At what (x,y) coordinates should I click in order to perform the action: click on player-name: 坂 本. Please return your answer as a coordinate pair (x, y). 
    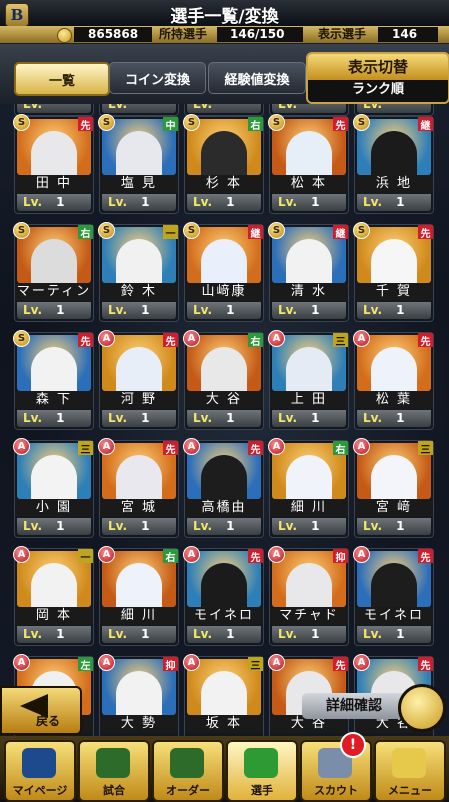
    Looking at the image, I should click on (224, 724).